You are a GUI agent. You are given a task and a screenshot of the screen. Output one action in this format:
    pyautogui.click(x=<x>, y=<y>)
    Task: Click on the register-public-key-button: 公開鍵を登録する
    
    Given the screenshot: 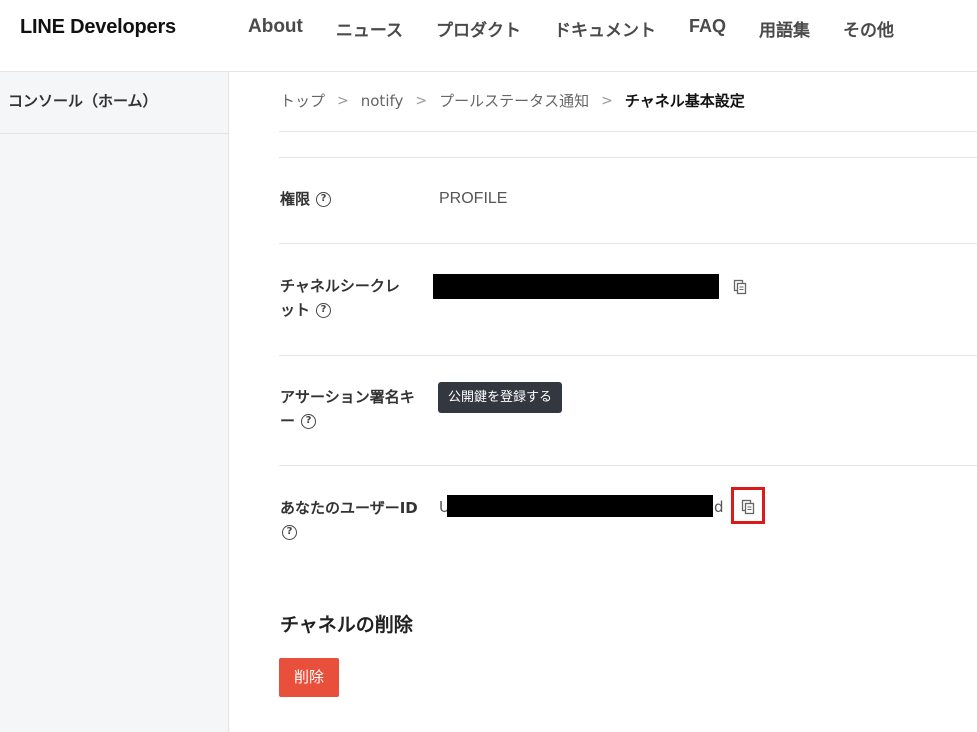 What is the action you would take?
    pyautogui.click(x=500, y=397)
    